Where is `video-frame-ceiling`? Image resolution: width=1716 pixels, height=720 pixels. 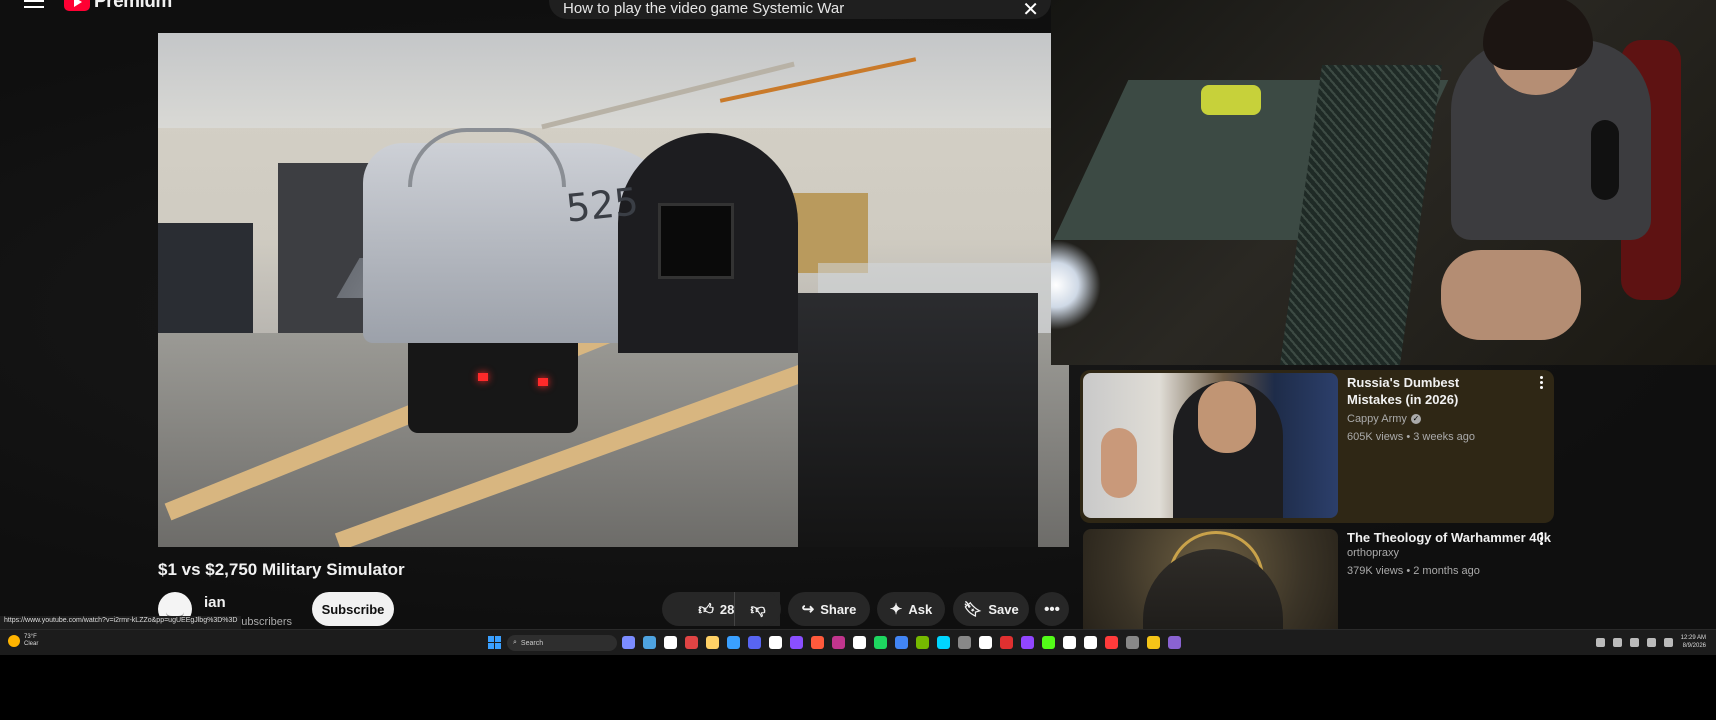 video-frame-ceiling is located at coordinates (613, 80).